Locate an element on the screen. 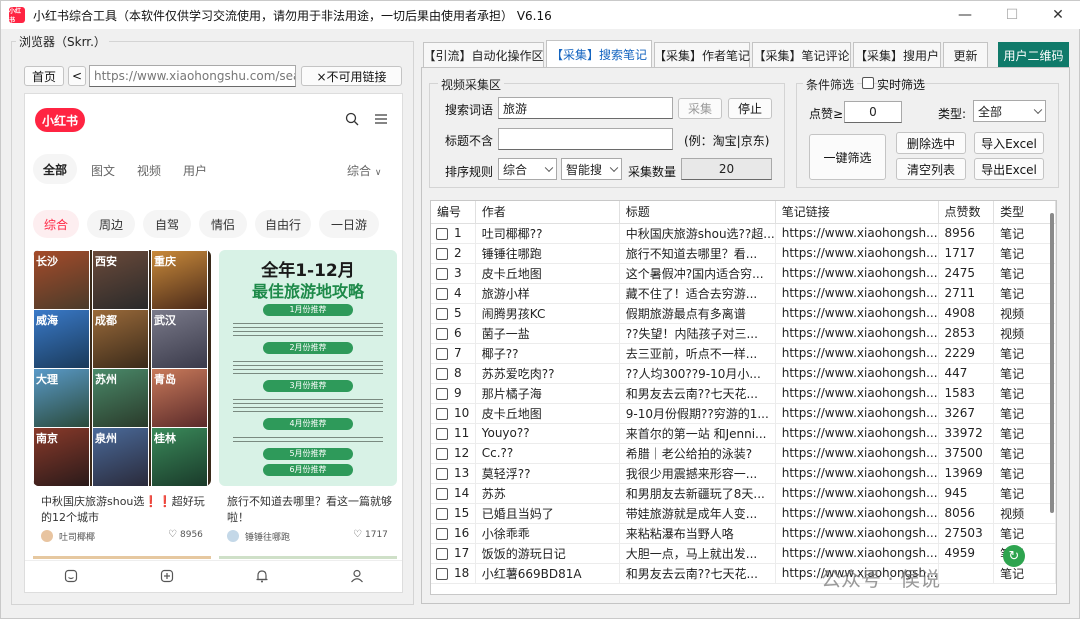 The image size is (1080, 619). table-scrollbar is located at coordinates (1052, 363).